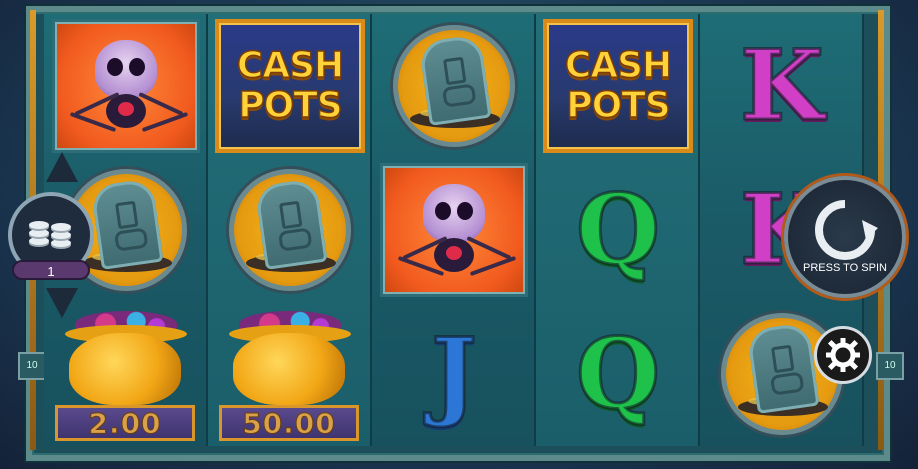  I want to click on pot-value-plaque: 50.00, so click(289, 423).